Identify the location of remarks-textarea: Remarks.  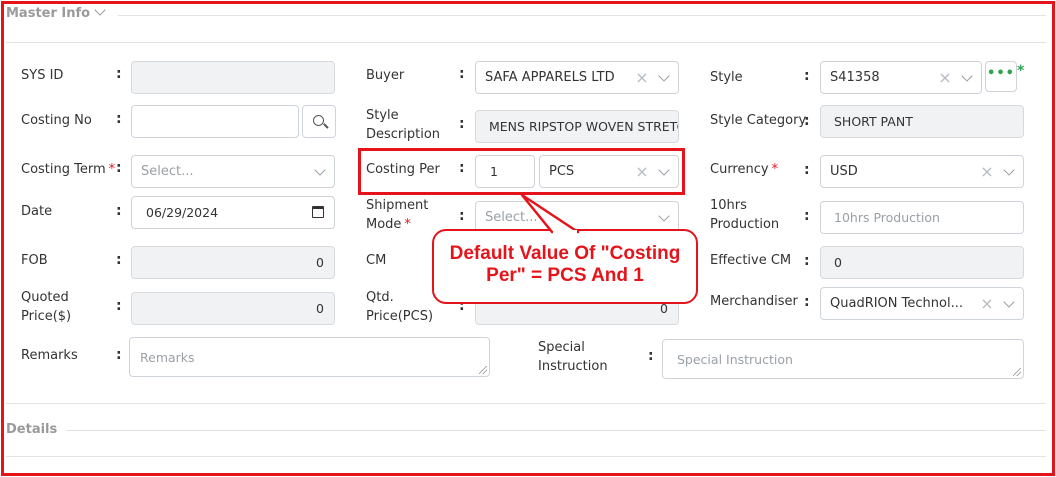
(309, 357).